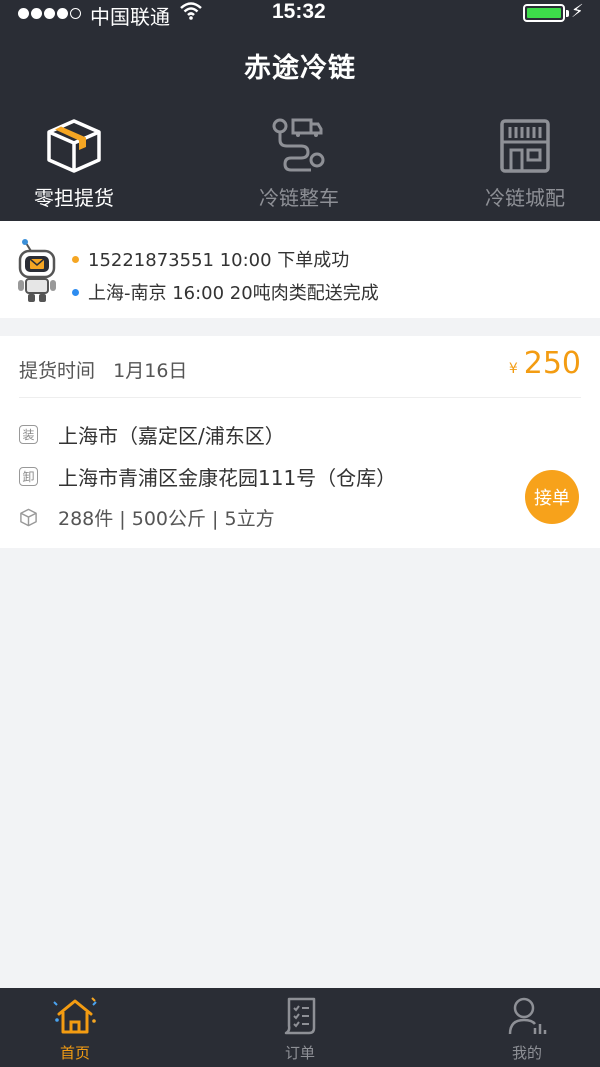  Describe the element at coordinates (150, 371) in the screenshot. I see `pickup-date: 1月16日` at that location.